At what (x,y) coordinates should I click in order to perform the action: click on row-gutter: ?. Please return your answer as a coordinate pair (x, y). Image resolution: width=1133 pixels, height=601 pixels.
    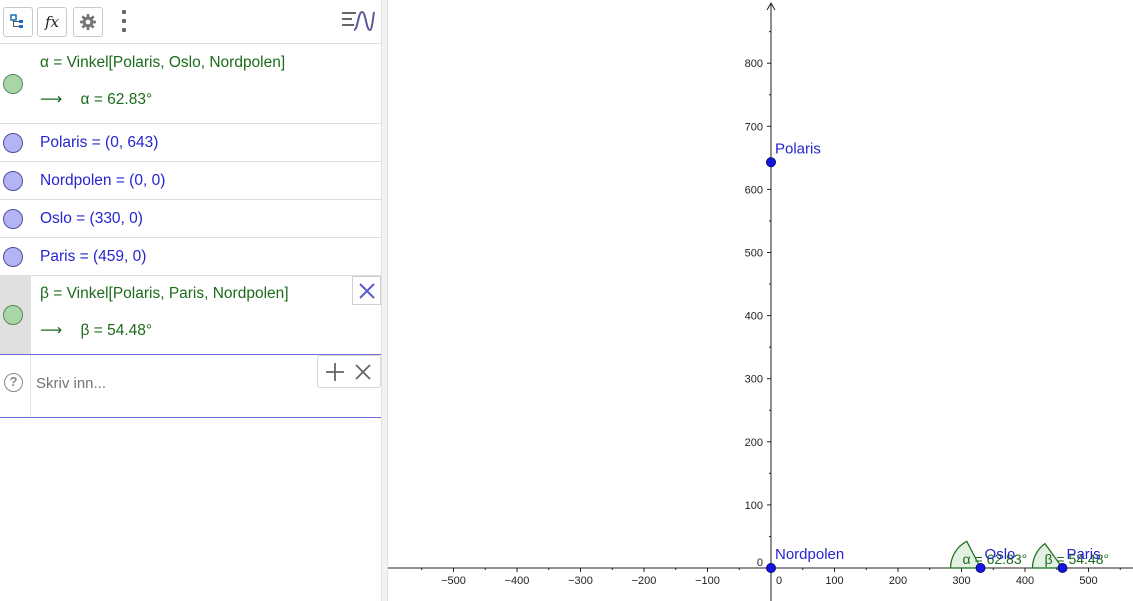
    Looking at the image, I should click on (15, 386).